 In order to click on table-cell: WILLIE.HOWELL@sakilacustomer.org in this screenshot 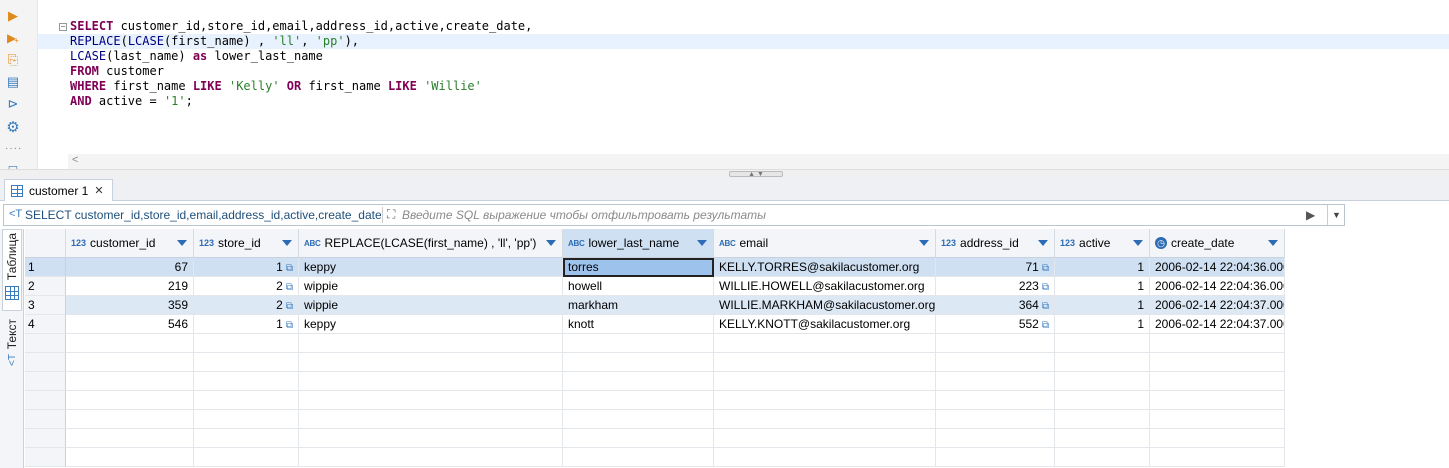, I will do `click(825, 286)`.